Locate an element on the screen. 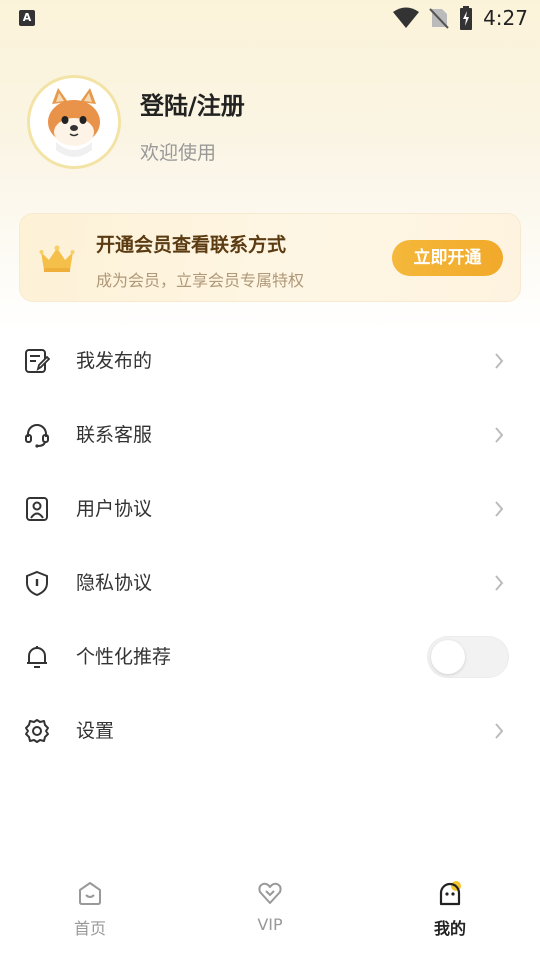 The height and width of the screenshot is (960, 540). edit-note-icon is located at coordinates (37, 361).